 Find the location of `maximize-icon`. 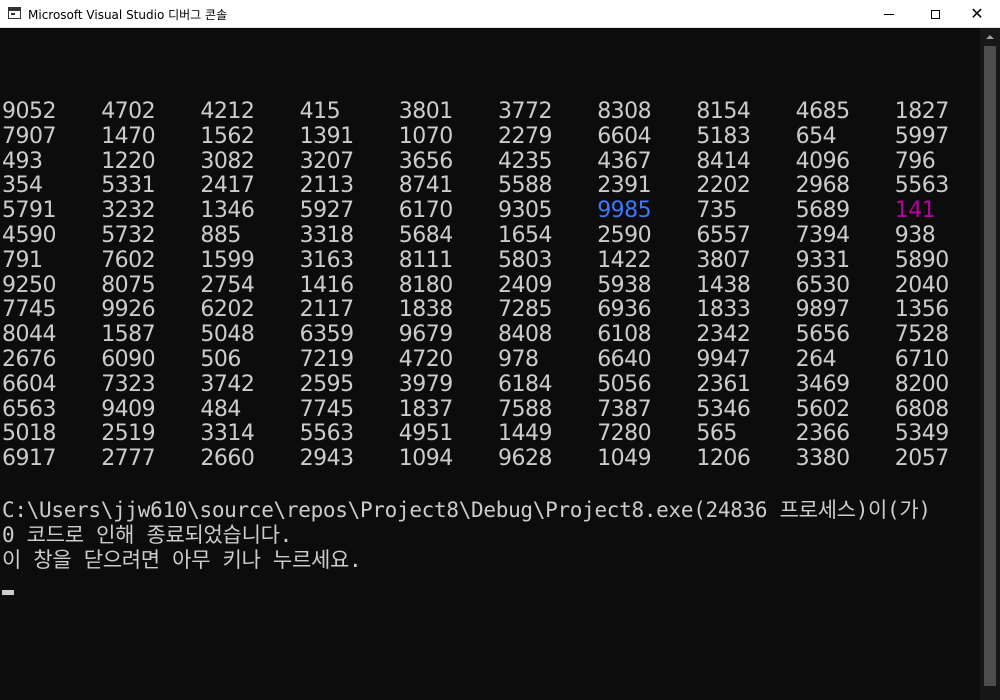

maximize-icon is located at coordinates (935, 14).